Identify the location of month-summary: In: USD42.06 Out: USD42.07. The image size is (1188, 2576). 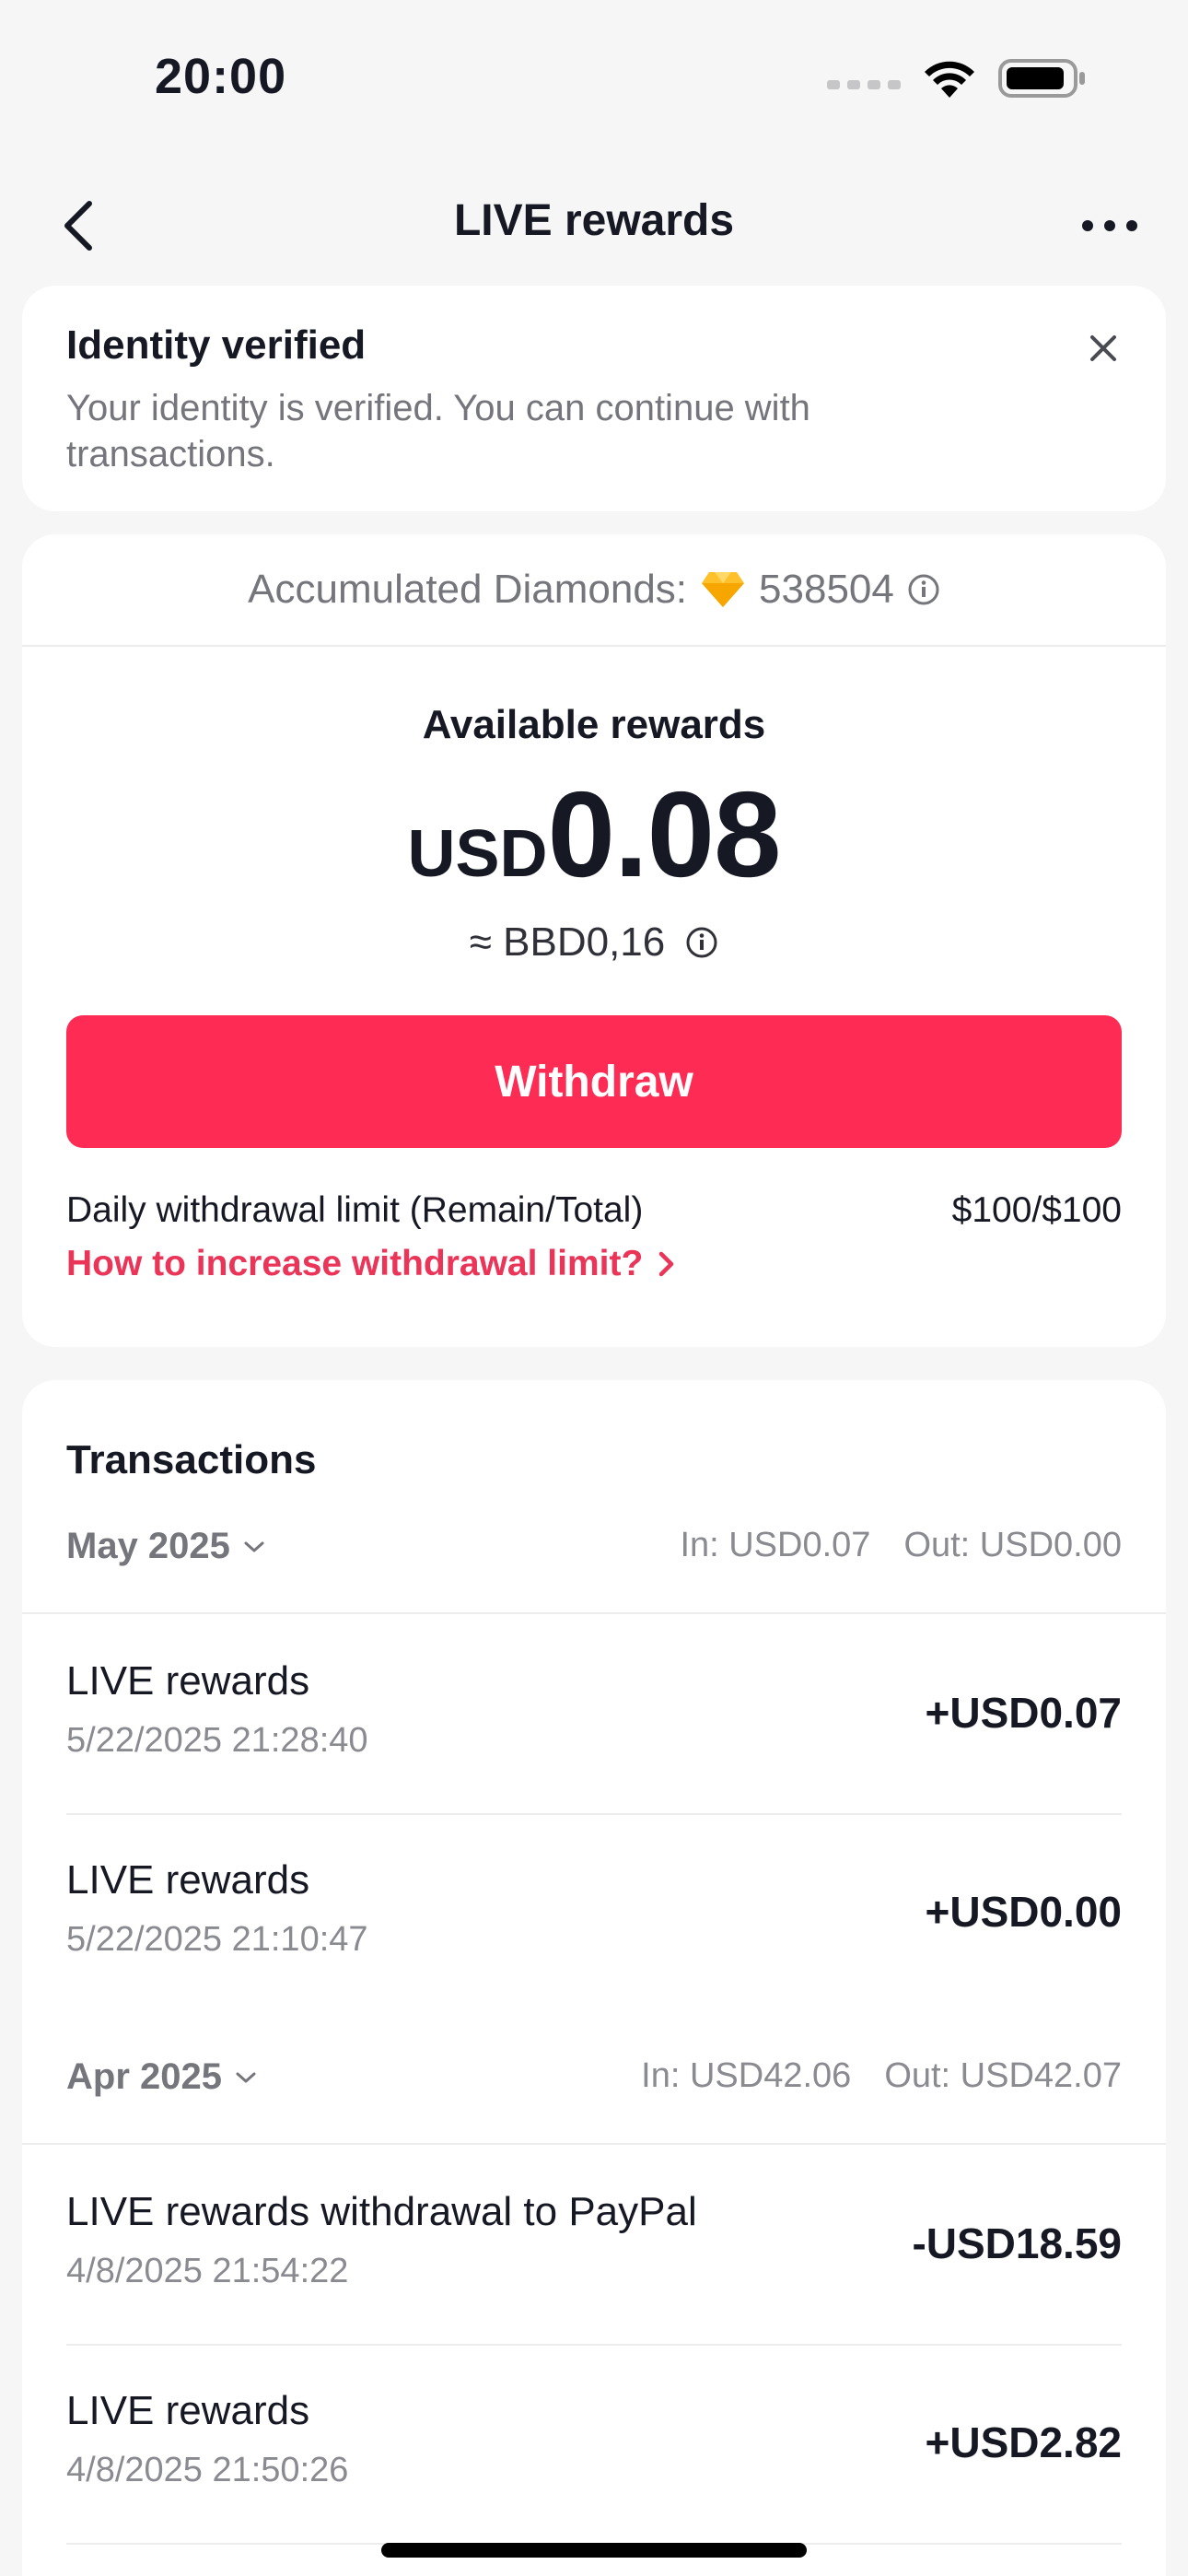
(881, 2076).